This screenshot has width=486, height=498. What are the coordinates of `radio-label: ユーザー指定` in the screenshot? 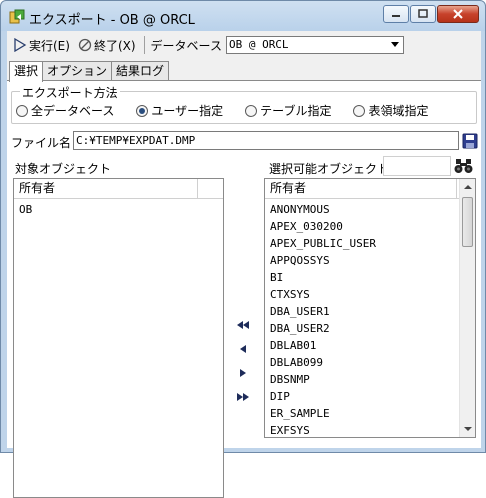 It's located at (187, 111).